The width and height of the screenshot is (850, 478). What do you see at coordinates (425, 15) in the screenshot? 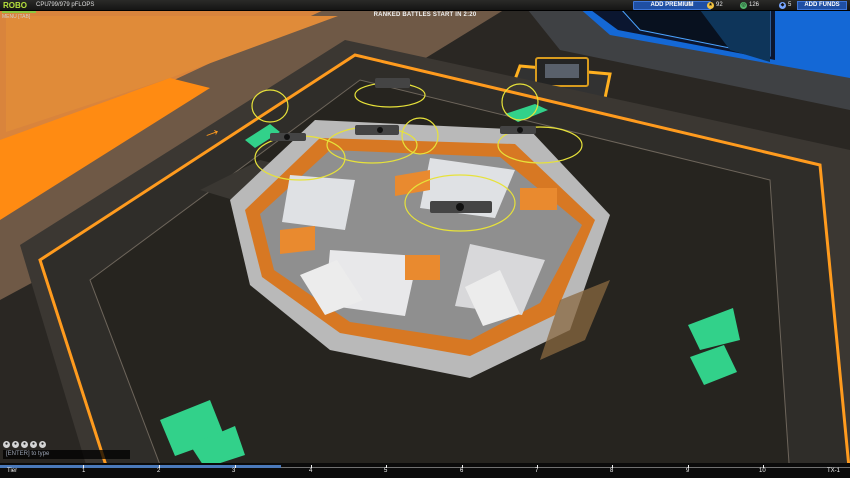
I see `ranked-timer: RANKED BATTLES START IN 2:20` at bounding box center [425, 15].